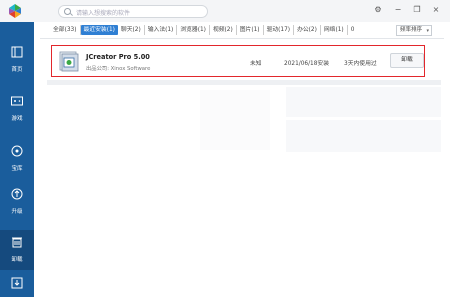  I want to click on search-icon, so click(67, 11).